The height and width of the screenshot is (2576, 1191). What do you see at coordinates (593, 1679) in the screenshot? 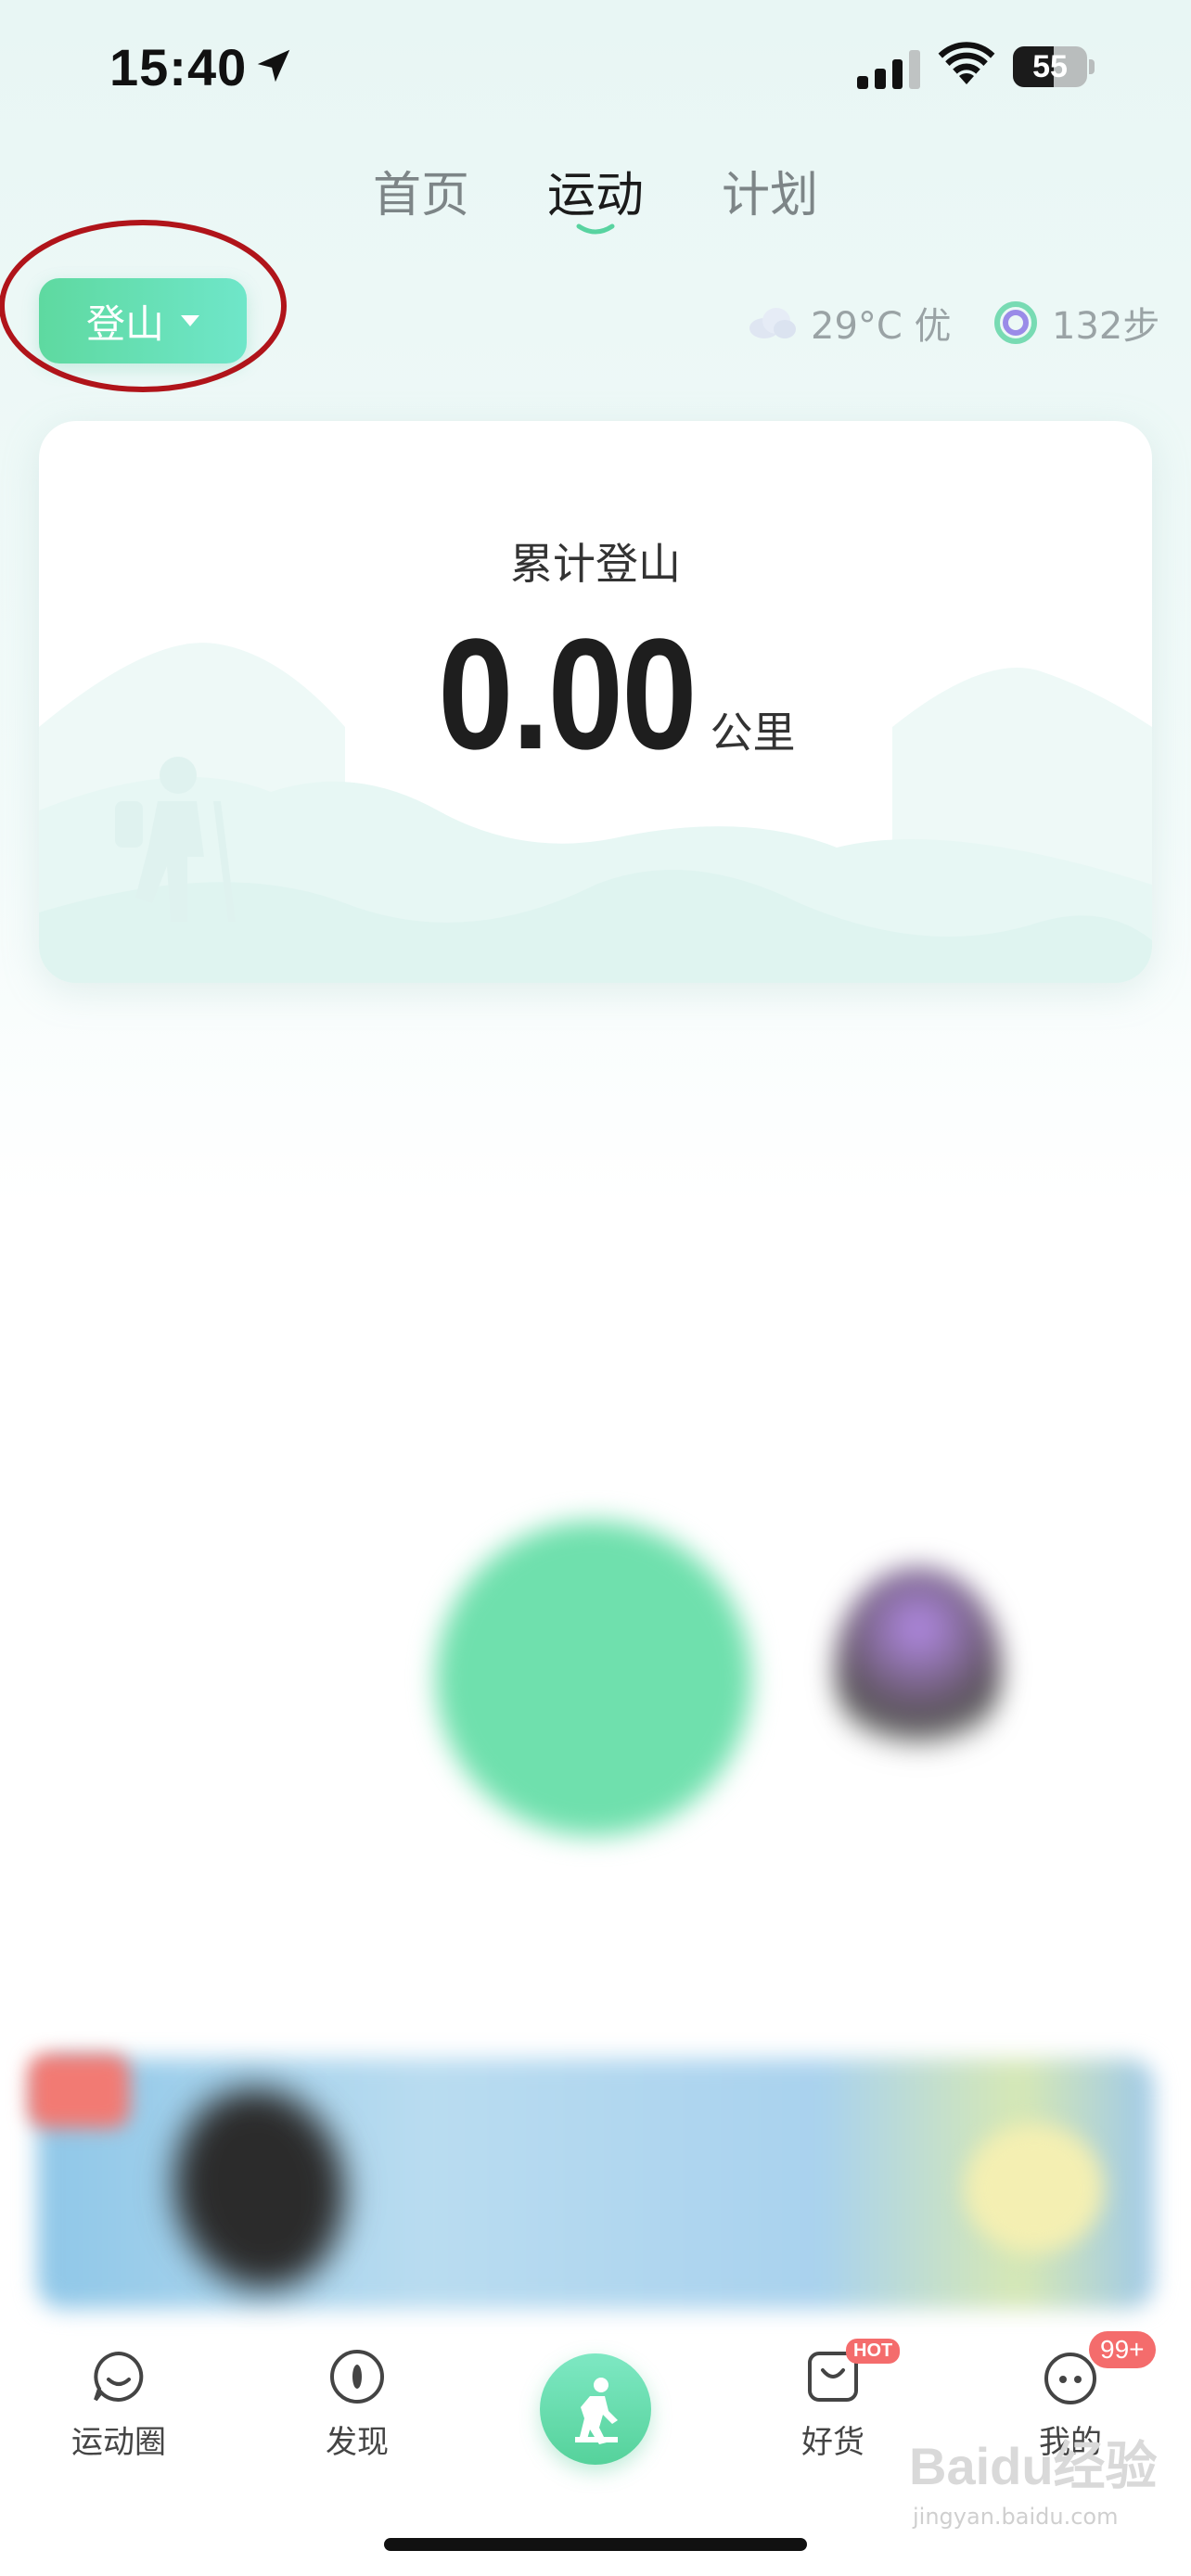
I see `start-button-blurred` at bounding box center [593, 1679].